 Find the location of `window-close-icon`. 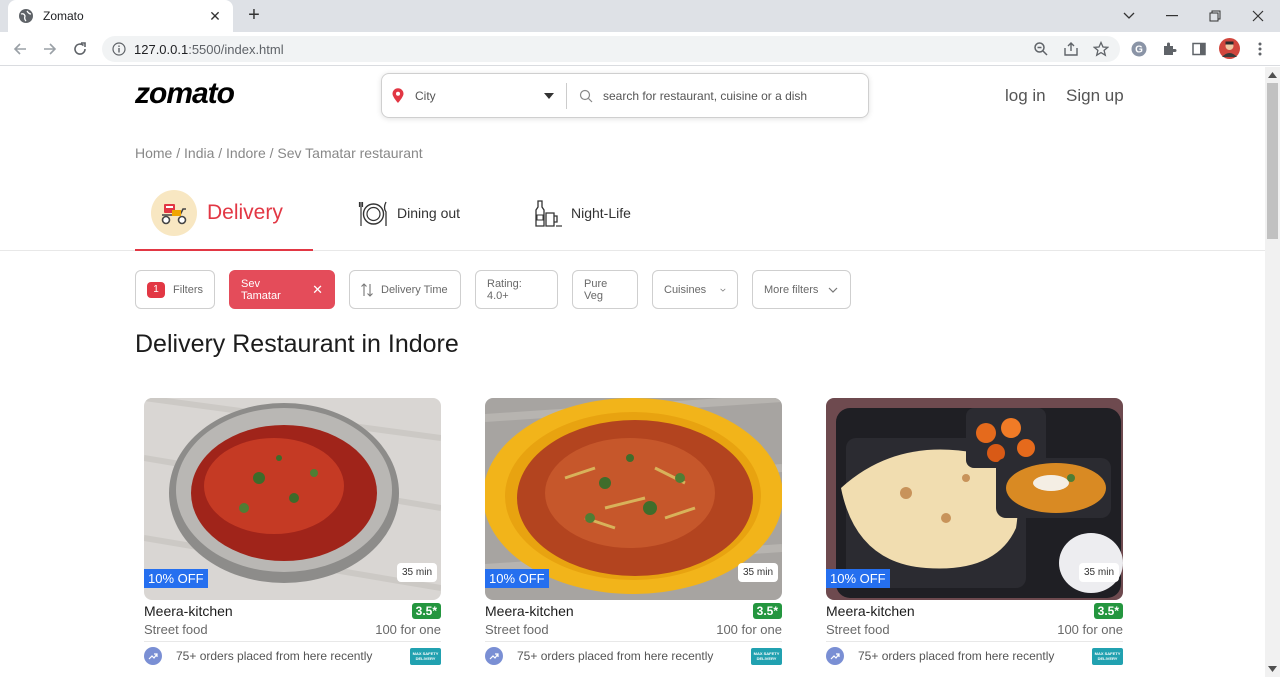

window-close-icon is located at coordinates (1258, 16).